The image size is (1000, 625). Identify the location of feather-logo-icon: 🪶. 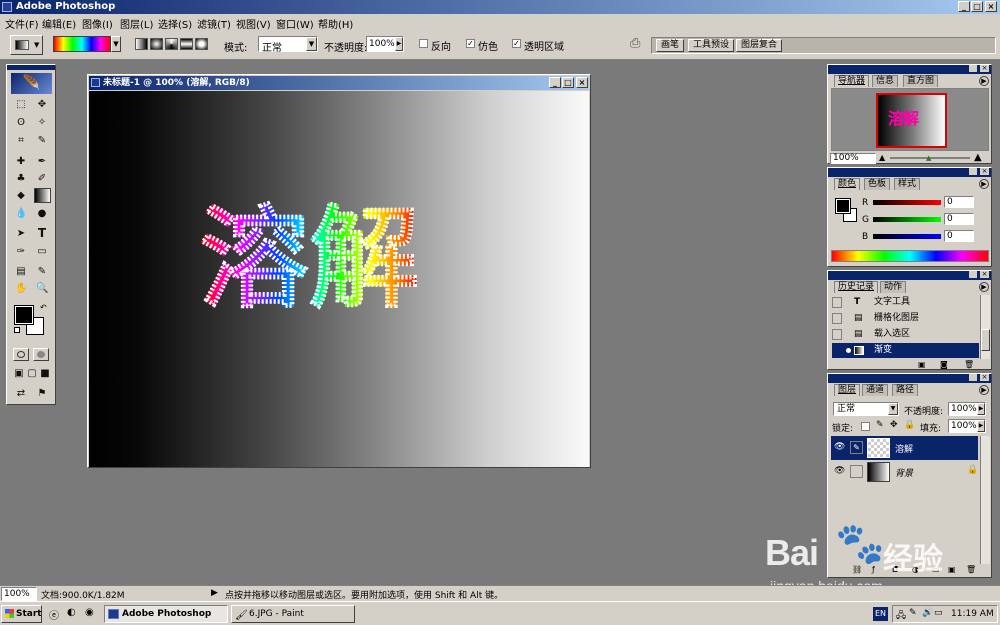
(31, 83).